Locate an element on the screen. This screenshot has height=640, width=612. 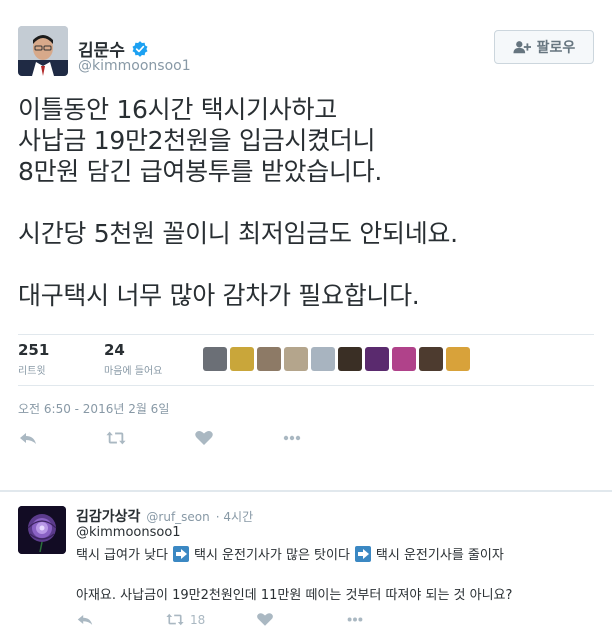
reply-like-button is located at coordinates (301, 619).